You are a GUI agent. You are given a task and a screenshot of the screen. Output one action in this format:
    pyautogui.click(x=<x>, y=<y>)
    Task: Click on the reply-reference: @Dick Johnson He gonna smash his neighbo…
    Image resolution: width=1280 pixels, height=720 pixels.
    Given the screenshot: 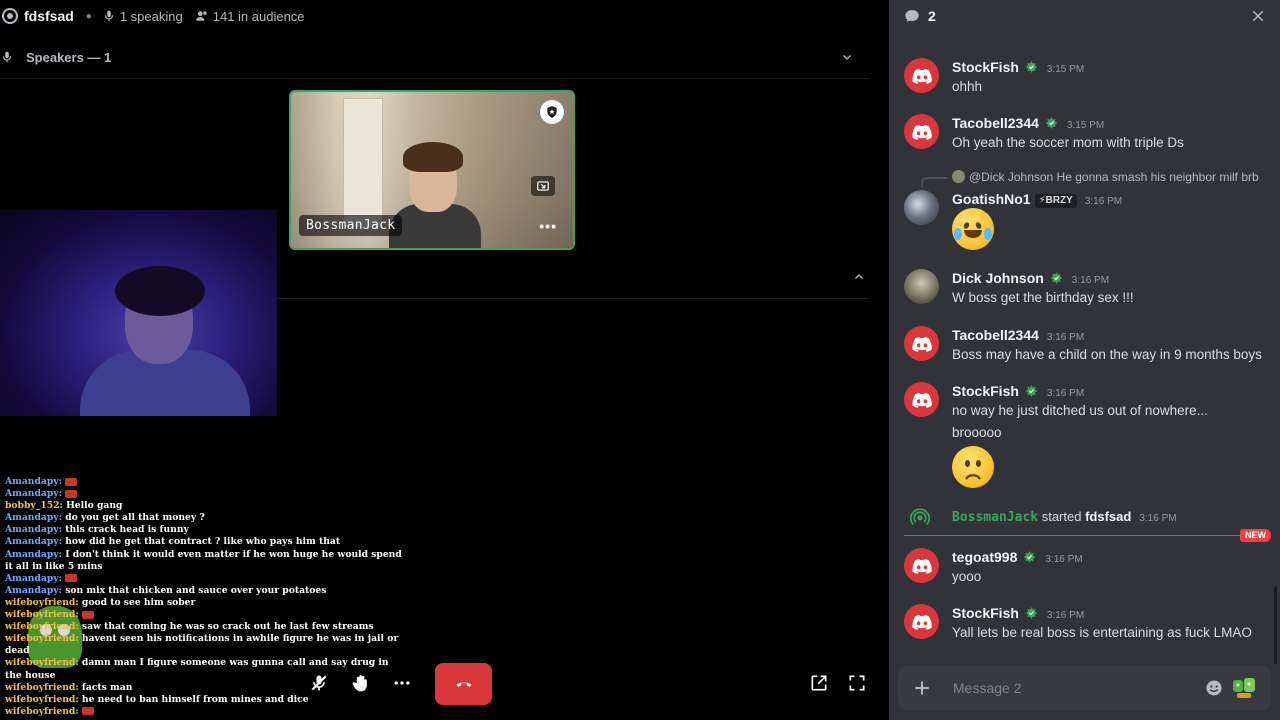 What is the action you would take?
    pyautogui.click(x=1105, y=177)
    